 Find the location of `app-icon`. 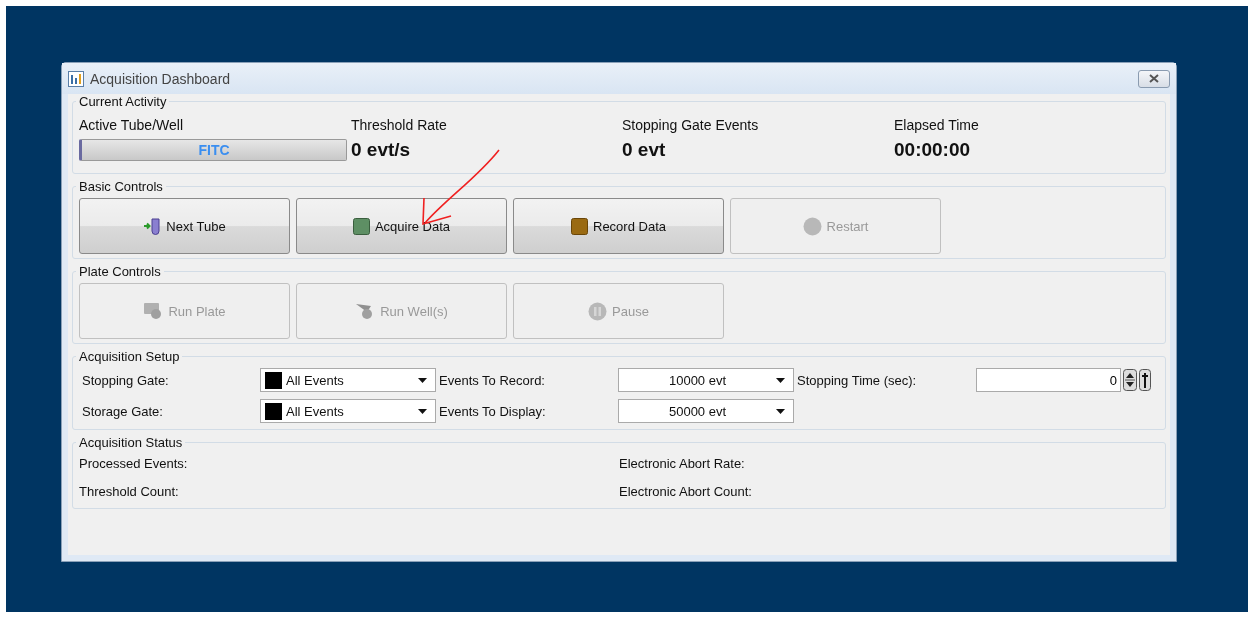

app-icon is located at coordinates (76, 78).